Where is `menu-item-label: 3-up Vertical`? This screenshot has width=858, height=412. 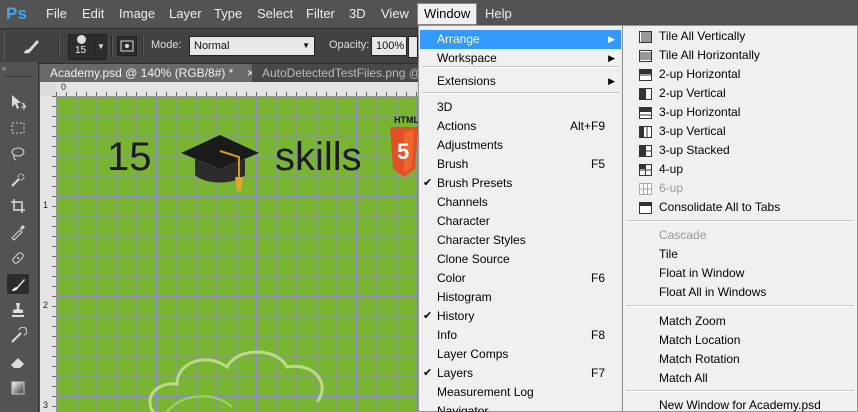 menu-item-label: 3-up Vertical is located at coordinates (692, 131).